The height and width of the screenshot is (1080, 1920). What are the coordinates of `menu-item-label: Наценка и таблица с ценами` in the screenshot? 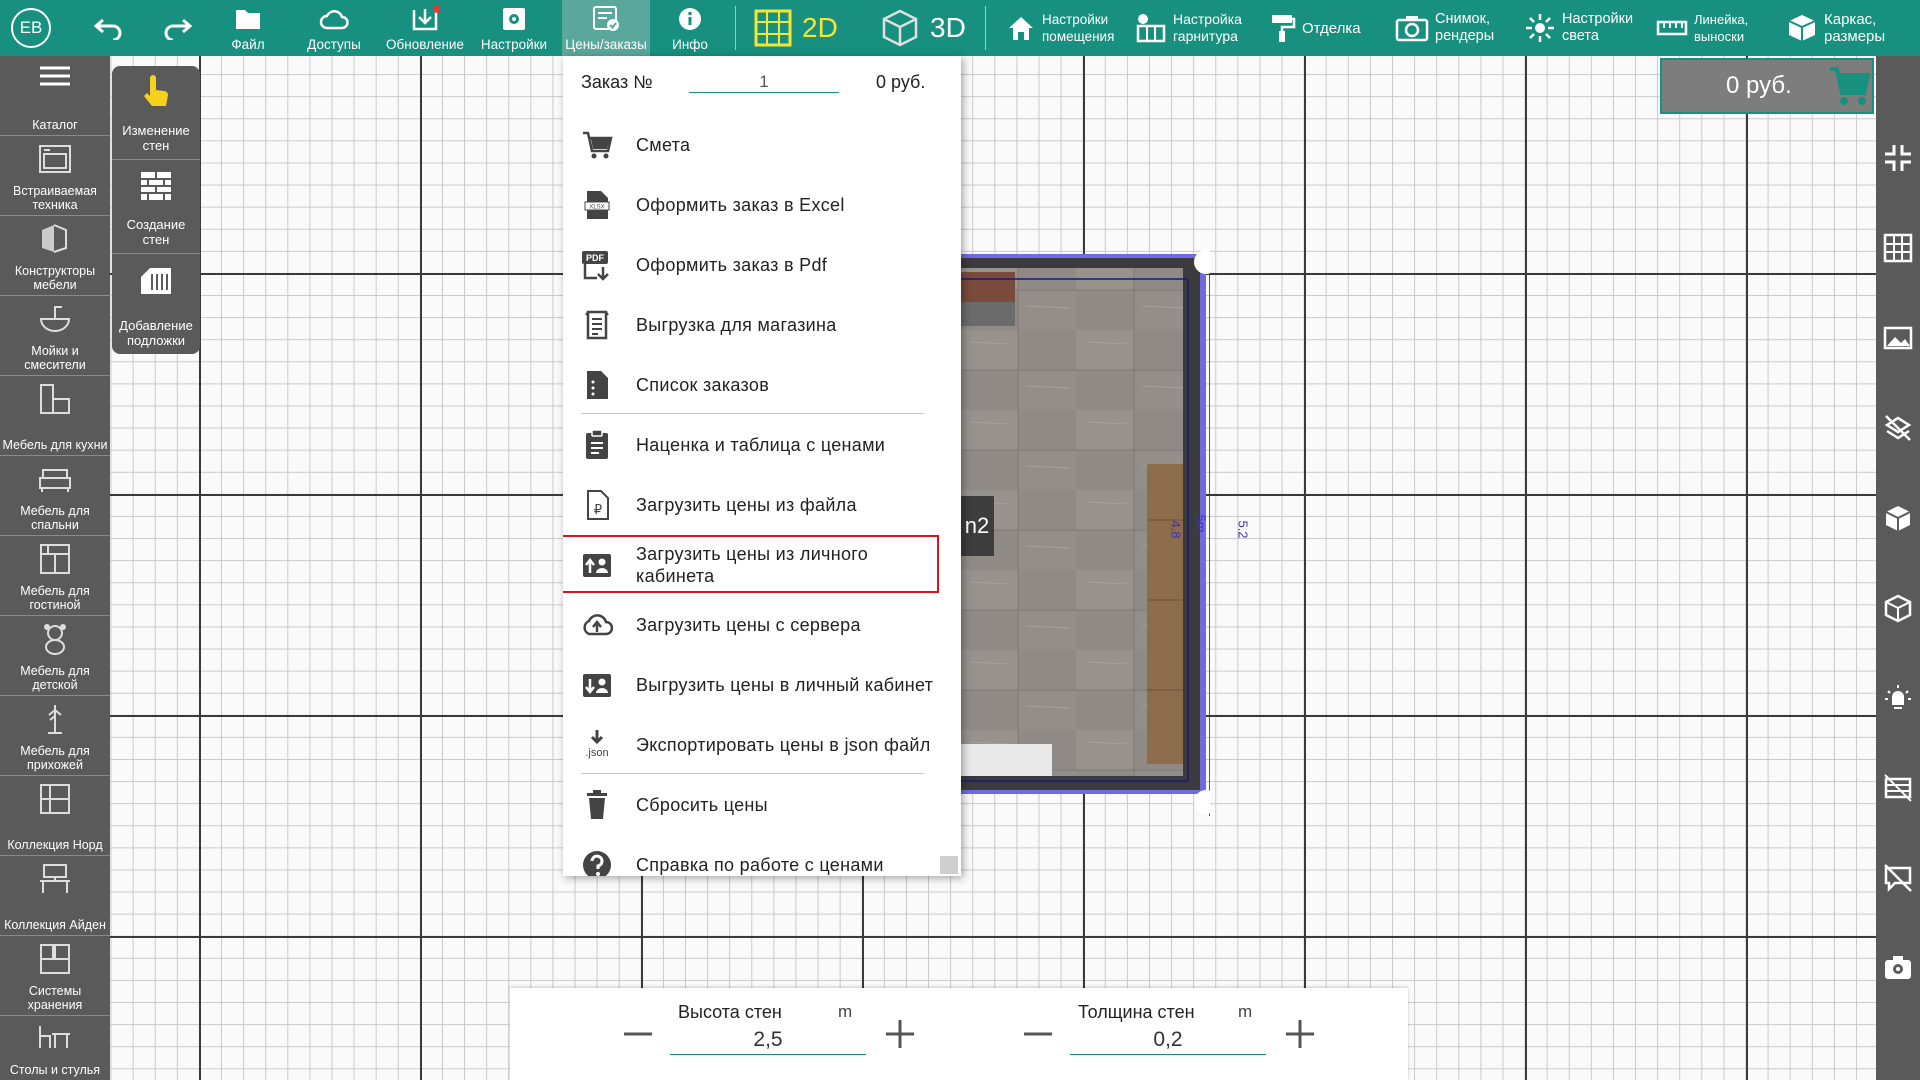 It's located at (761, 445).